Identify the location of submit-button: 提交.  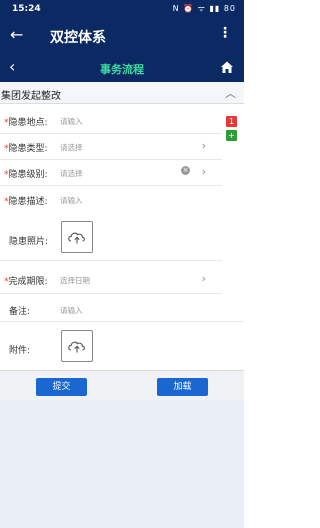
(61, 387).